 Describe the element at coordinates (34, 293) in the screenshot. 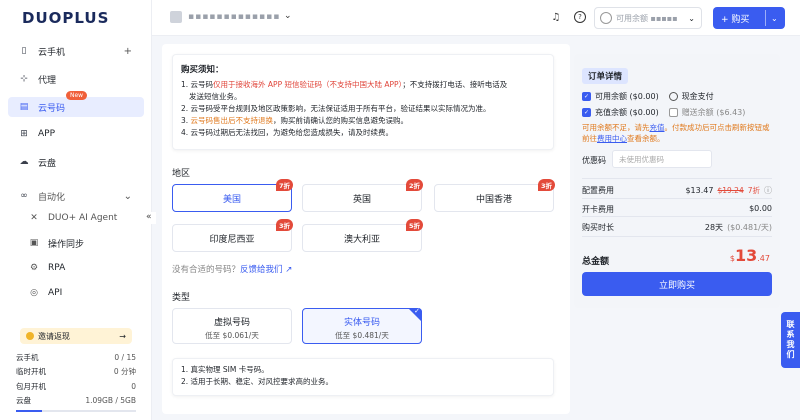

I see `api-icon: ◎` at that location.